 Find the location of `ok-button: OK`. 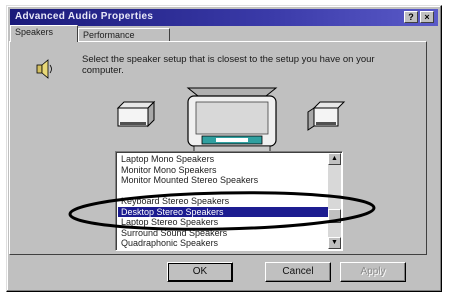

ok-button: OK is located at coordinates (200, 272).